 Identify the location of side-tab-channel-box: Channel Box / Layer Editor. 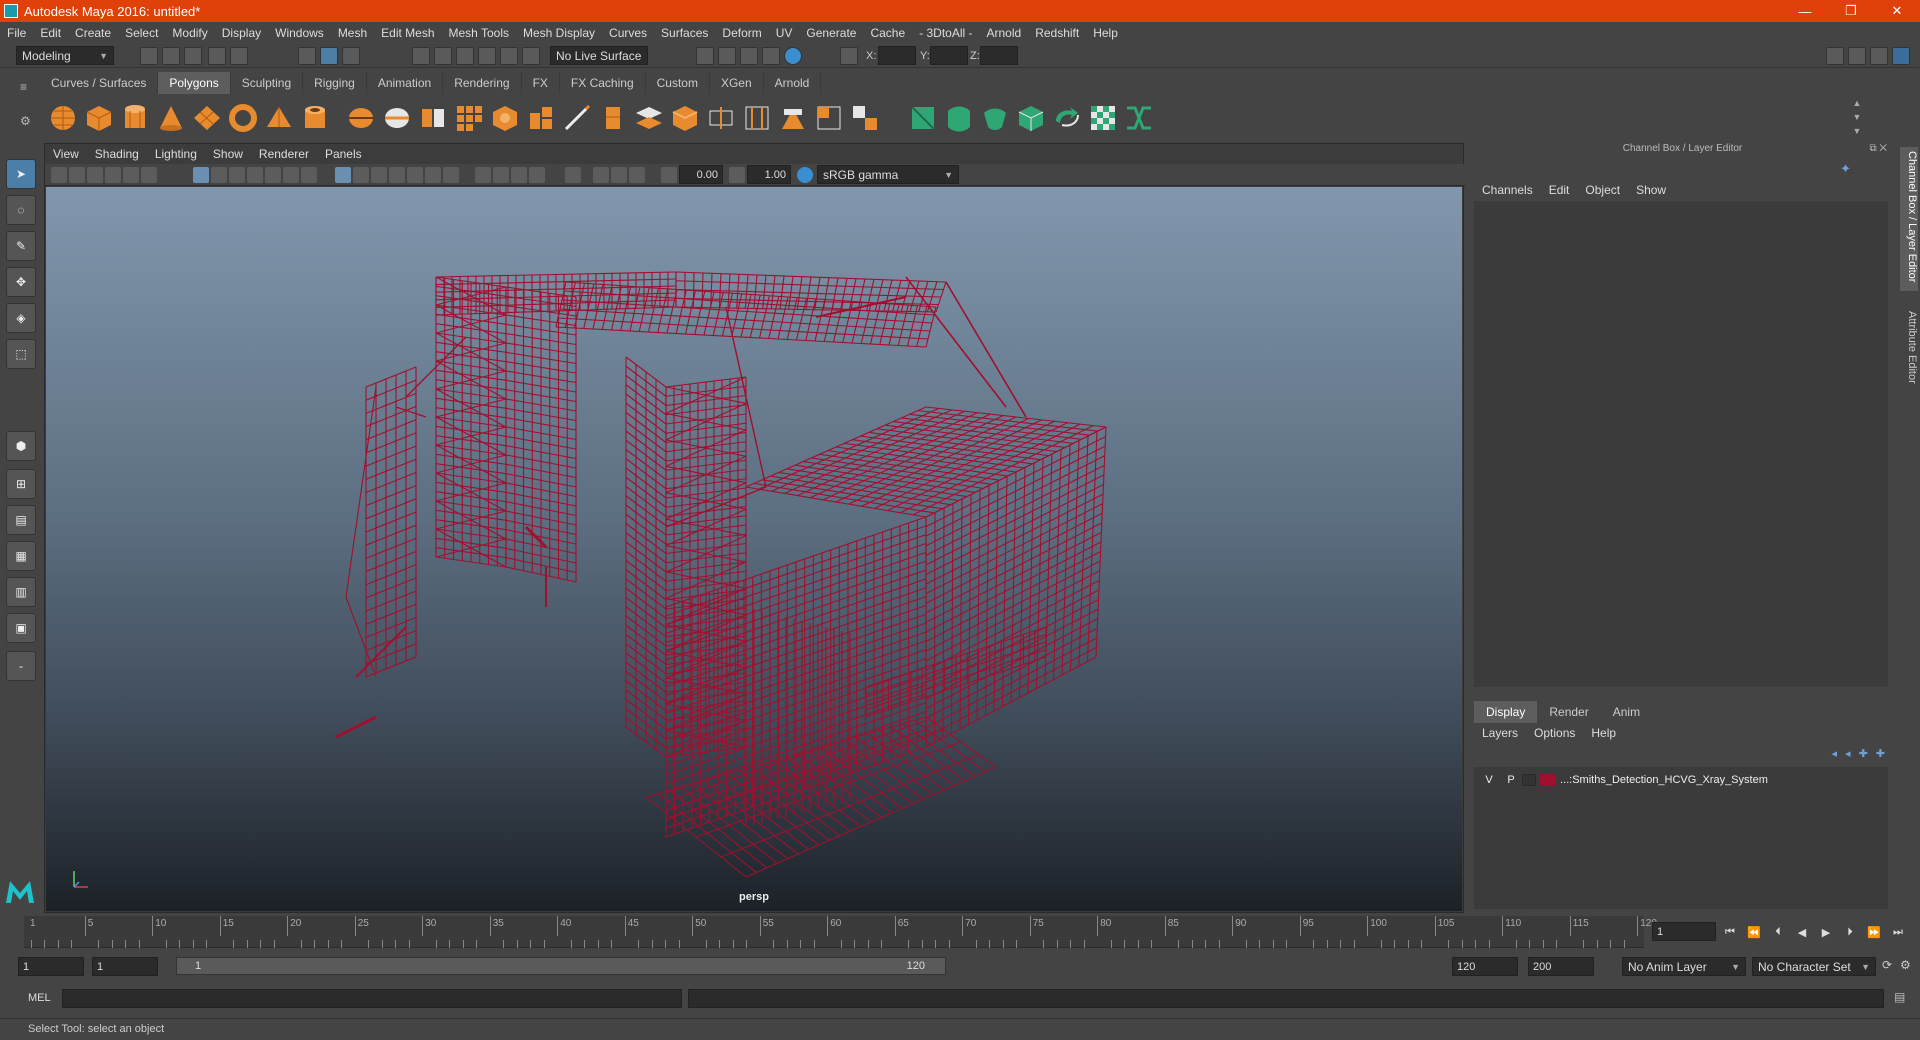
(1909, 219).